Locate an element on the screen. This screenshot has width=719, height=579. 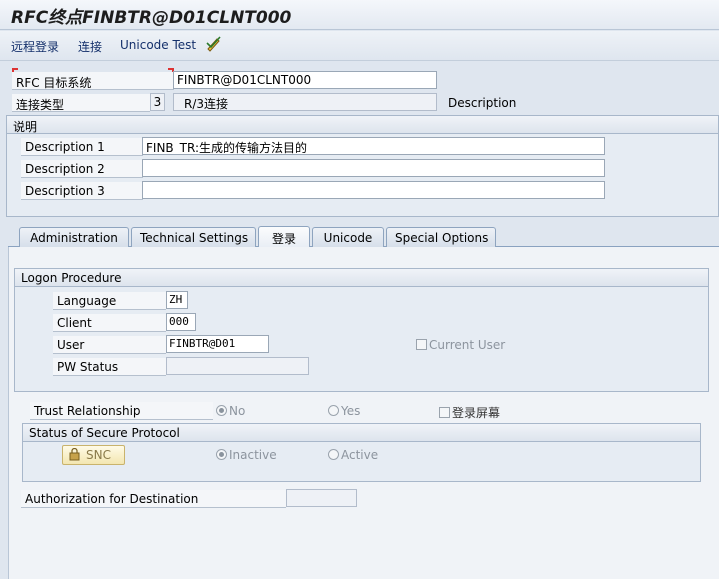
description-3-field is located at coordinates (373, 190).